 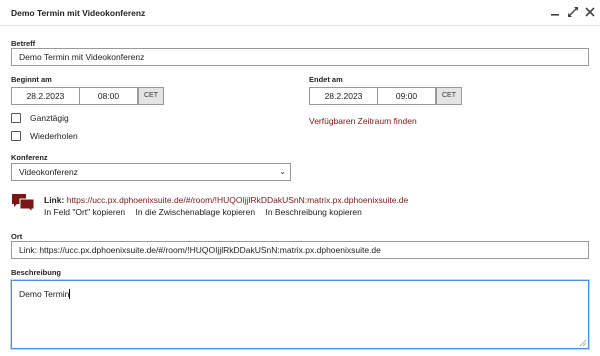 I want to click on close-icon, so click(x=590, y=12).